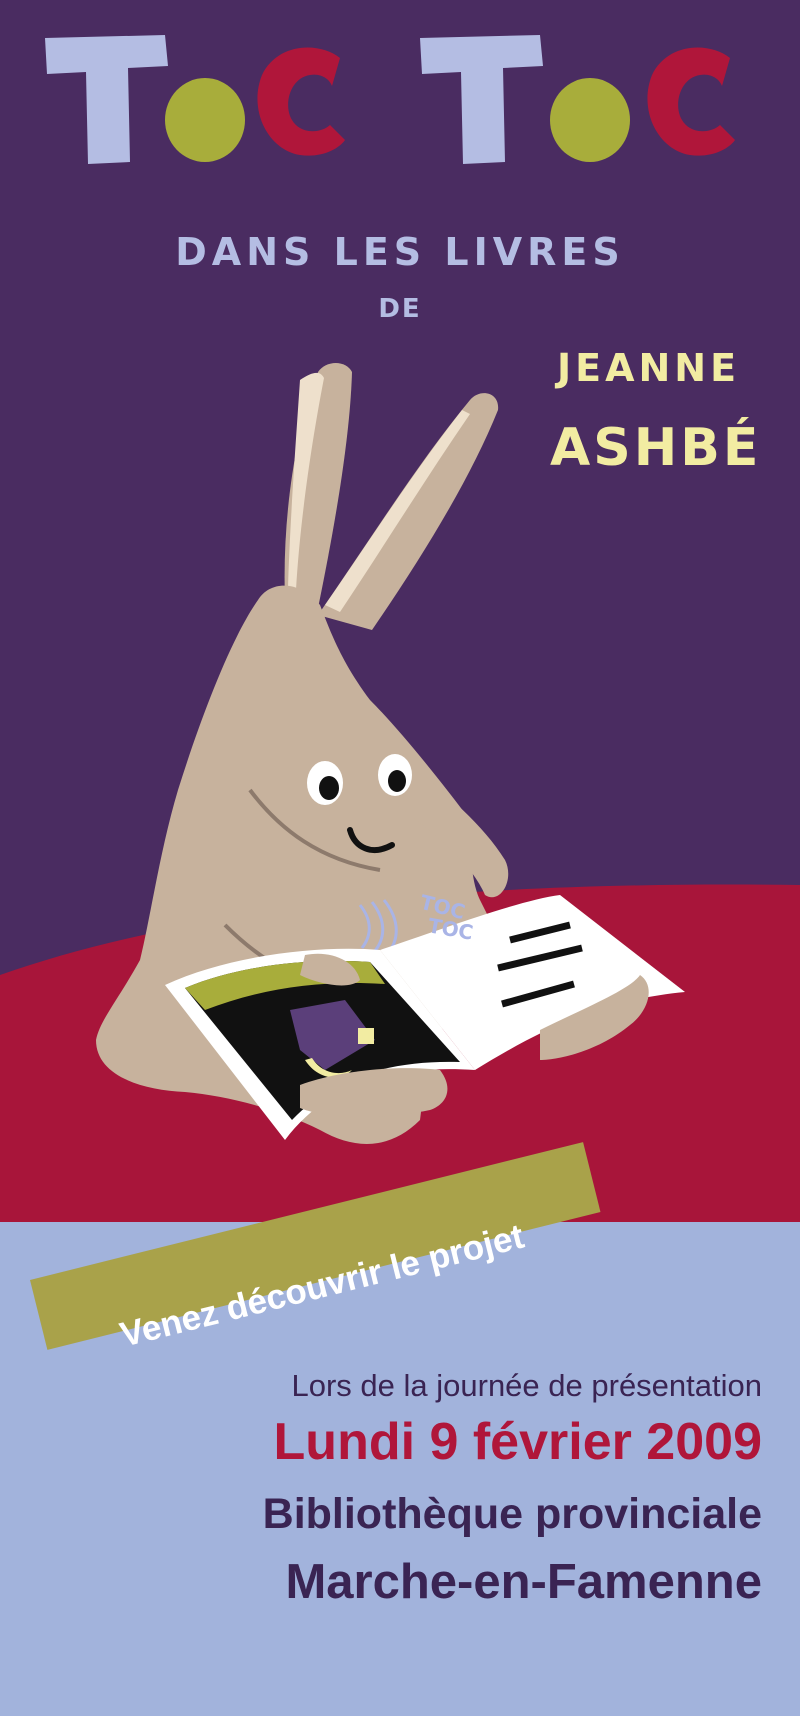 The height and width of the screenshot is (1716, 800). What do you see at coordinates (395, 775) in the screenshot?
I see `rabbit-right-eye` at bounding box center [395, 775].